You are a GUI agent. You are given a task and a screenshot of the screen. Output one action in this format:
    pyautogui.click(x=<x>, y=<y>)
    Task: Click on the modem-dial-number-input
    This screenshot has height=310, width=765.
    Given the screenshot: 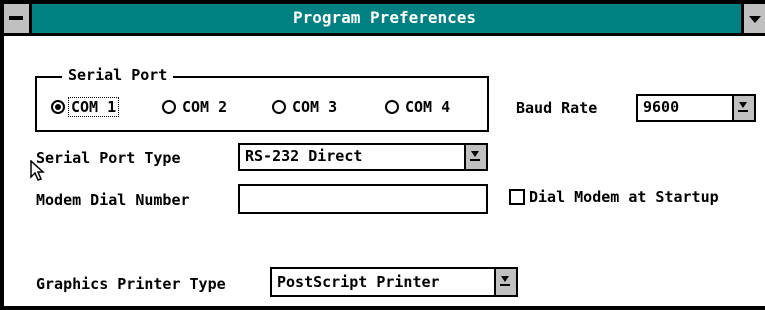 What is the action you would take?
    pyautogui.click(x=363, y=199)
    